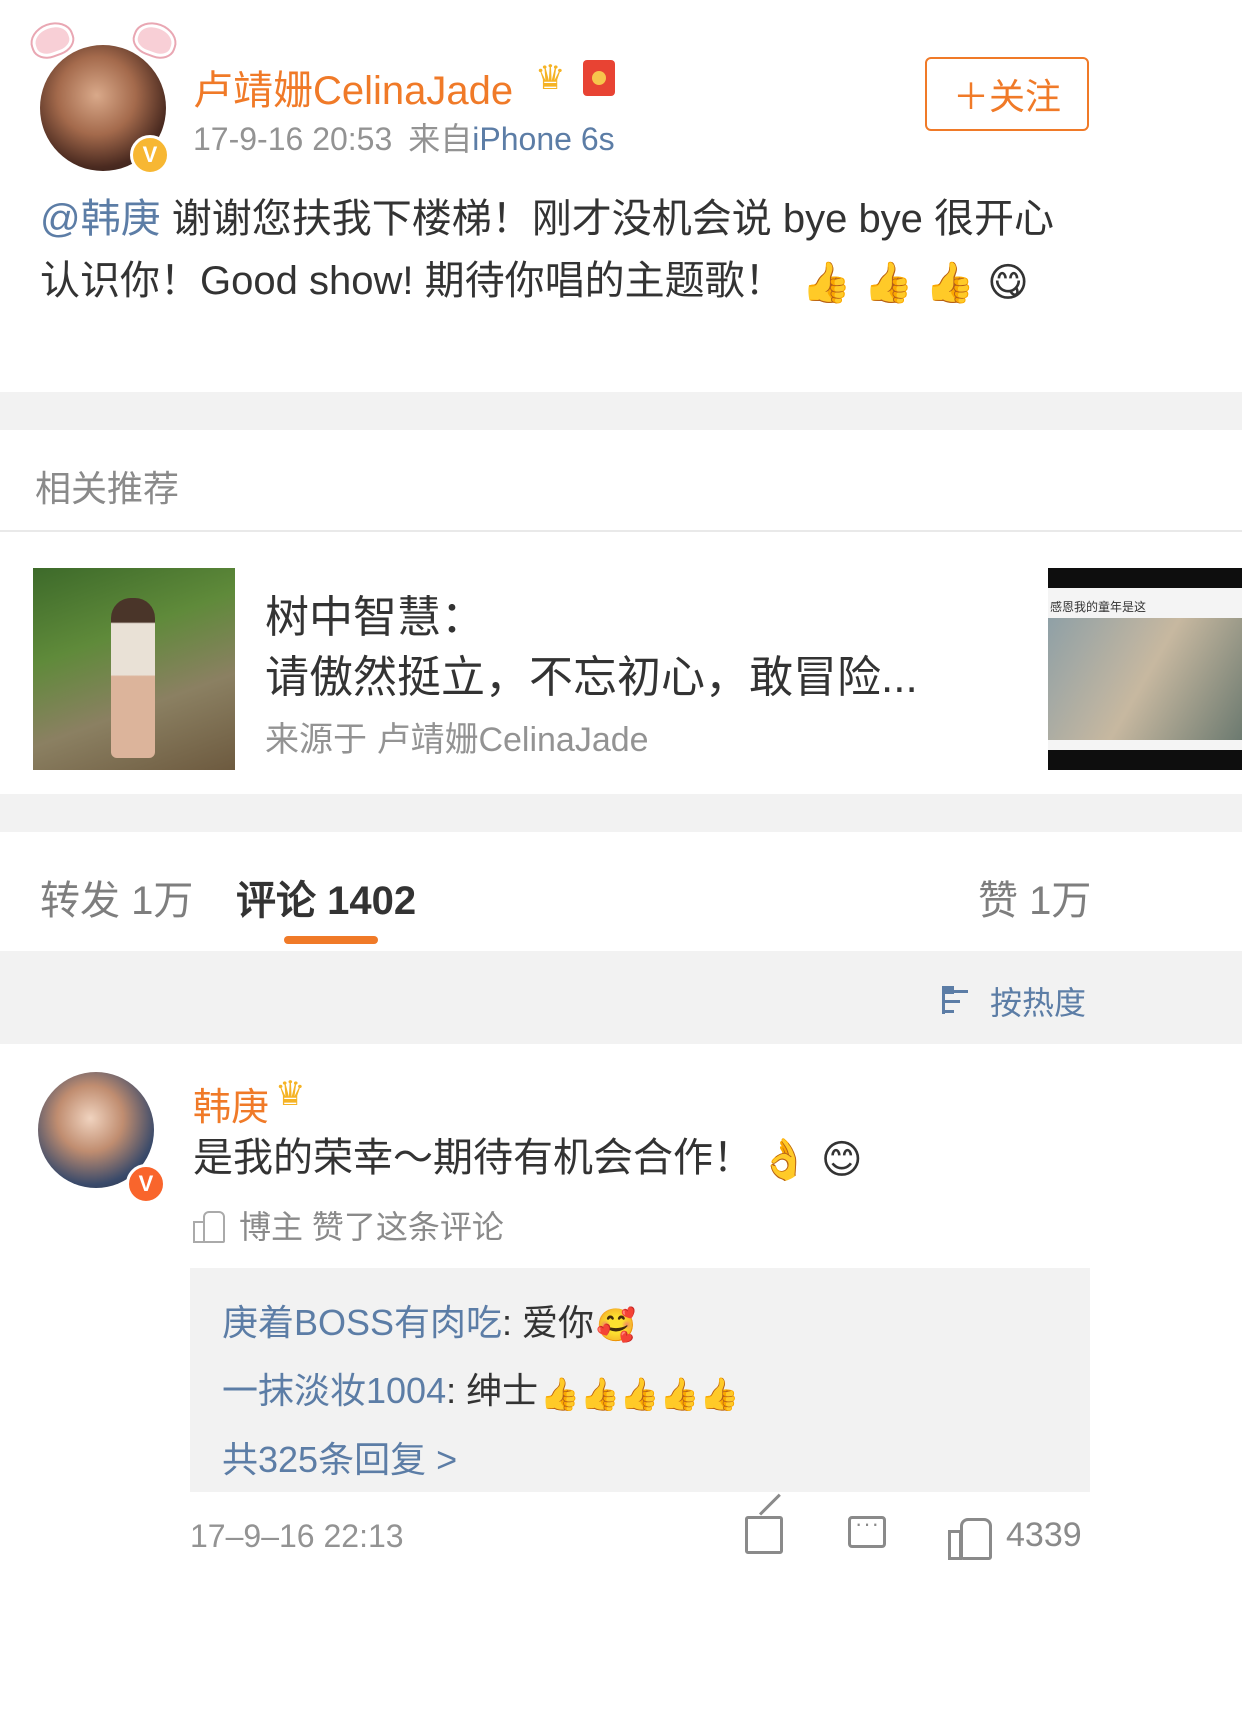 This screenshot has width=1242, height=1726. I want to click on comment-text: 是我的荣幸～期待有机会合作！ 👌 😊, so click(531, 1159).